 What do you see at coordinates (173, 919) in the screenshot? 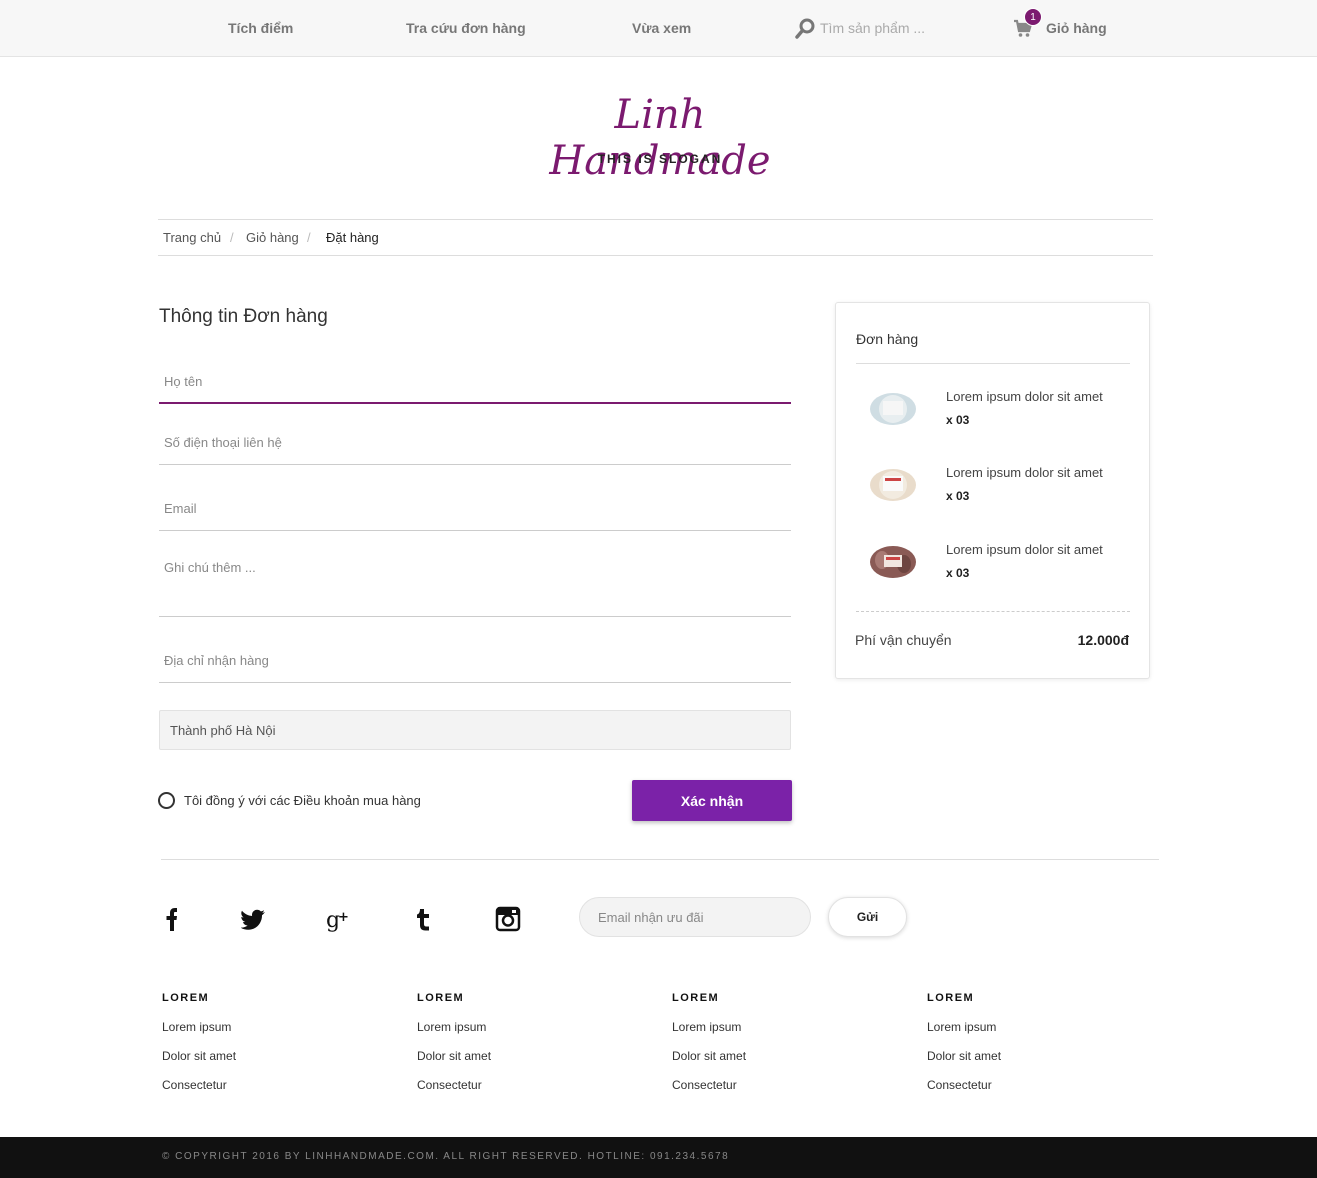
I see `facebook-icon` at bounding box center [173, 919].